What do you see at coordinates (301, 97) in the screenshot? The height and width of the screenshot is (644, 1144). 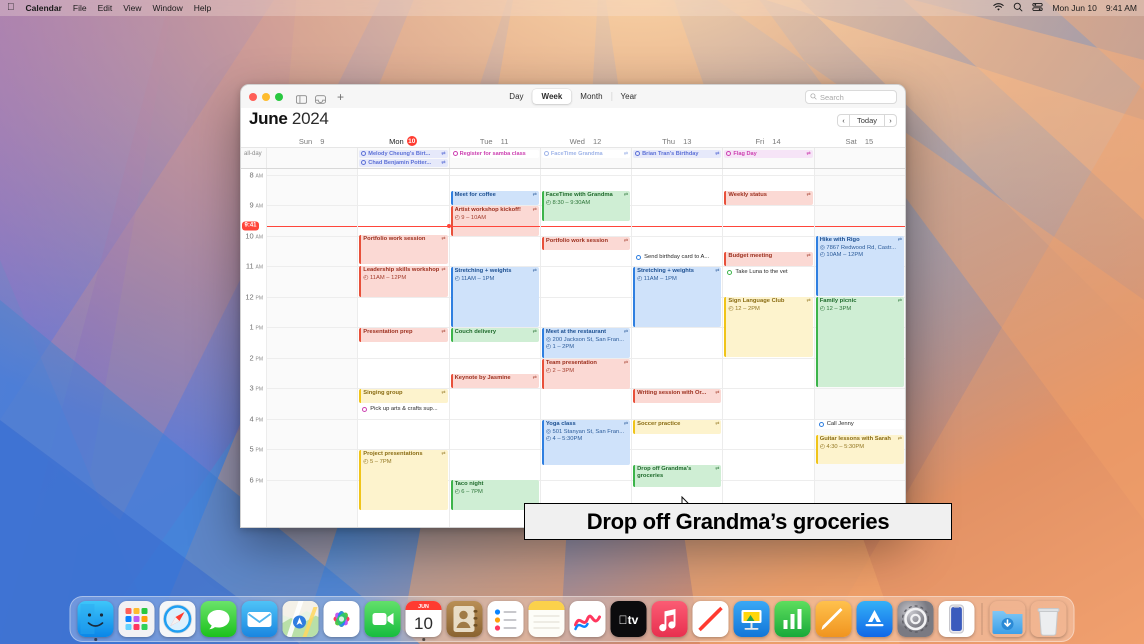 I see `sidebar-toggle-icon` at bounding box center [301, 97].